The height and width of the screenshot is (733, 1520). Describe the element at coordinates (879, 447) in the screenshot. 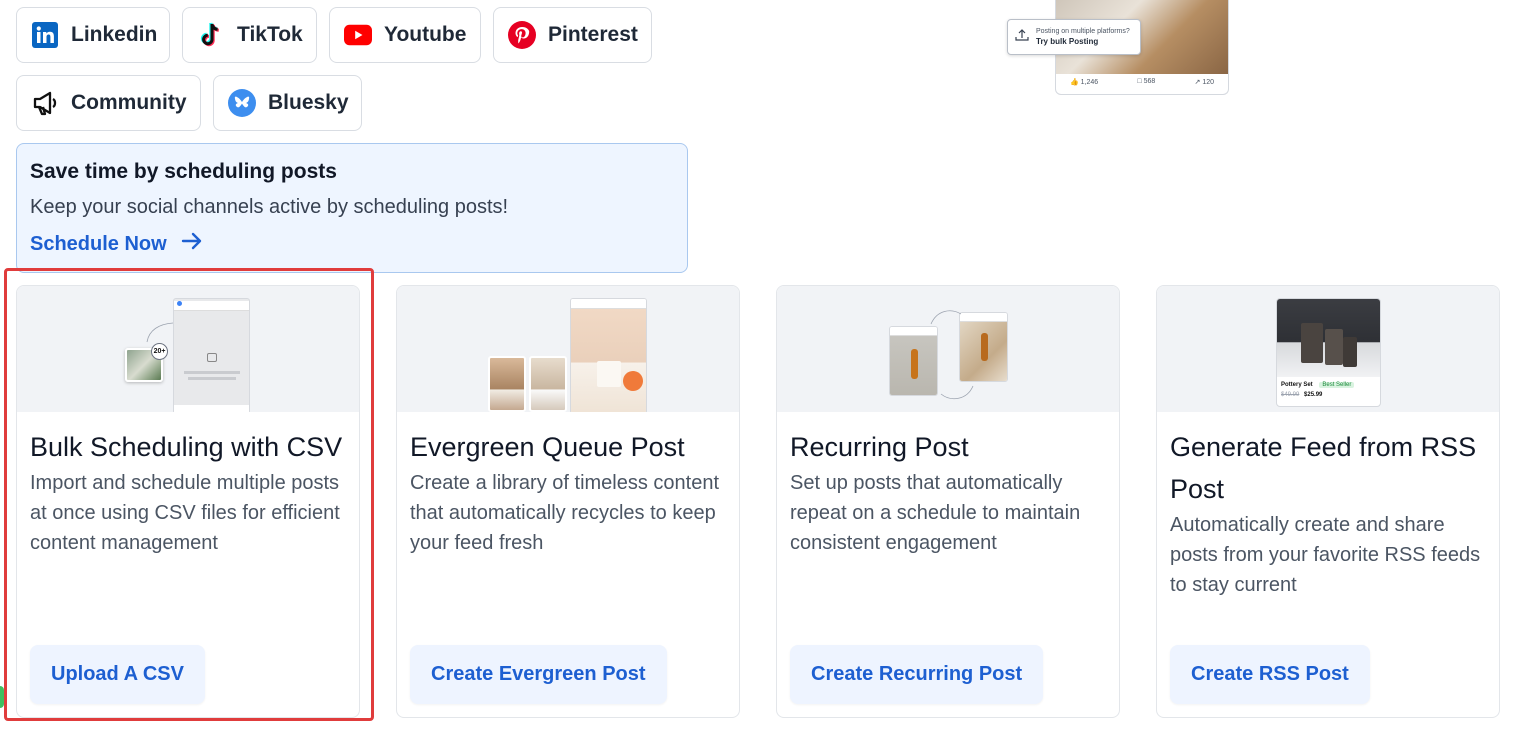

I see `card-title: Recurring Post` at that location.